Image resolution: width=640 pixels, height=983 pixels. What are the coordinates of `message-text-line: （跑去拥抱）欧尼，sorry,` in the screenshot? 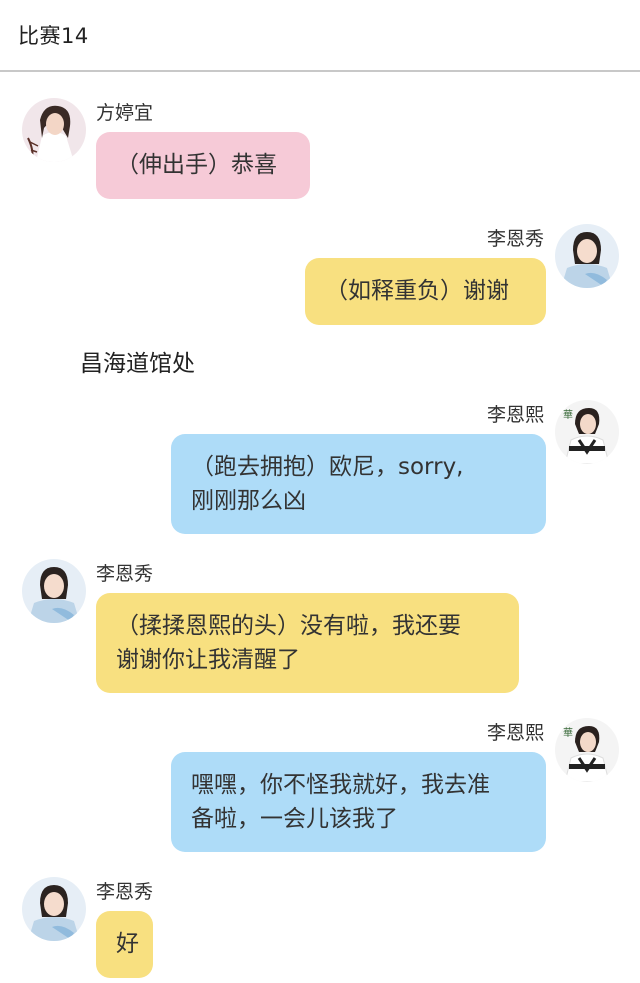 It's located at (327, 467).